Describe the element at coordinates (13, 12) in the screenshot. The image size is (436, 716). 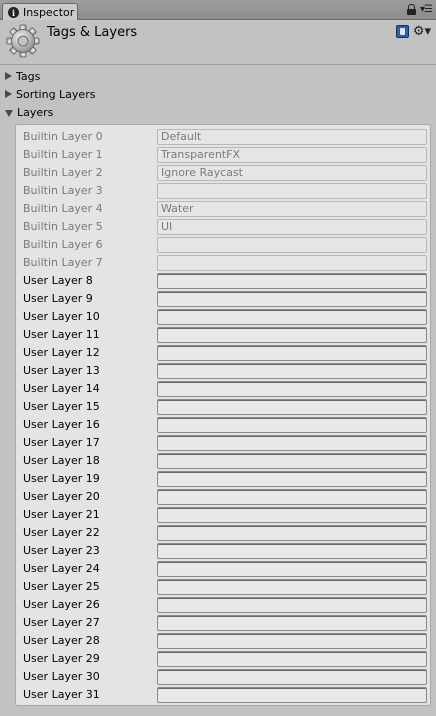
I see `info-icon: i` at that location.